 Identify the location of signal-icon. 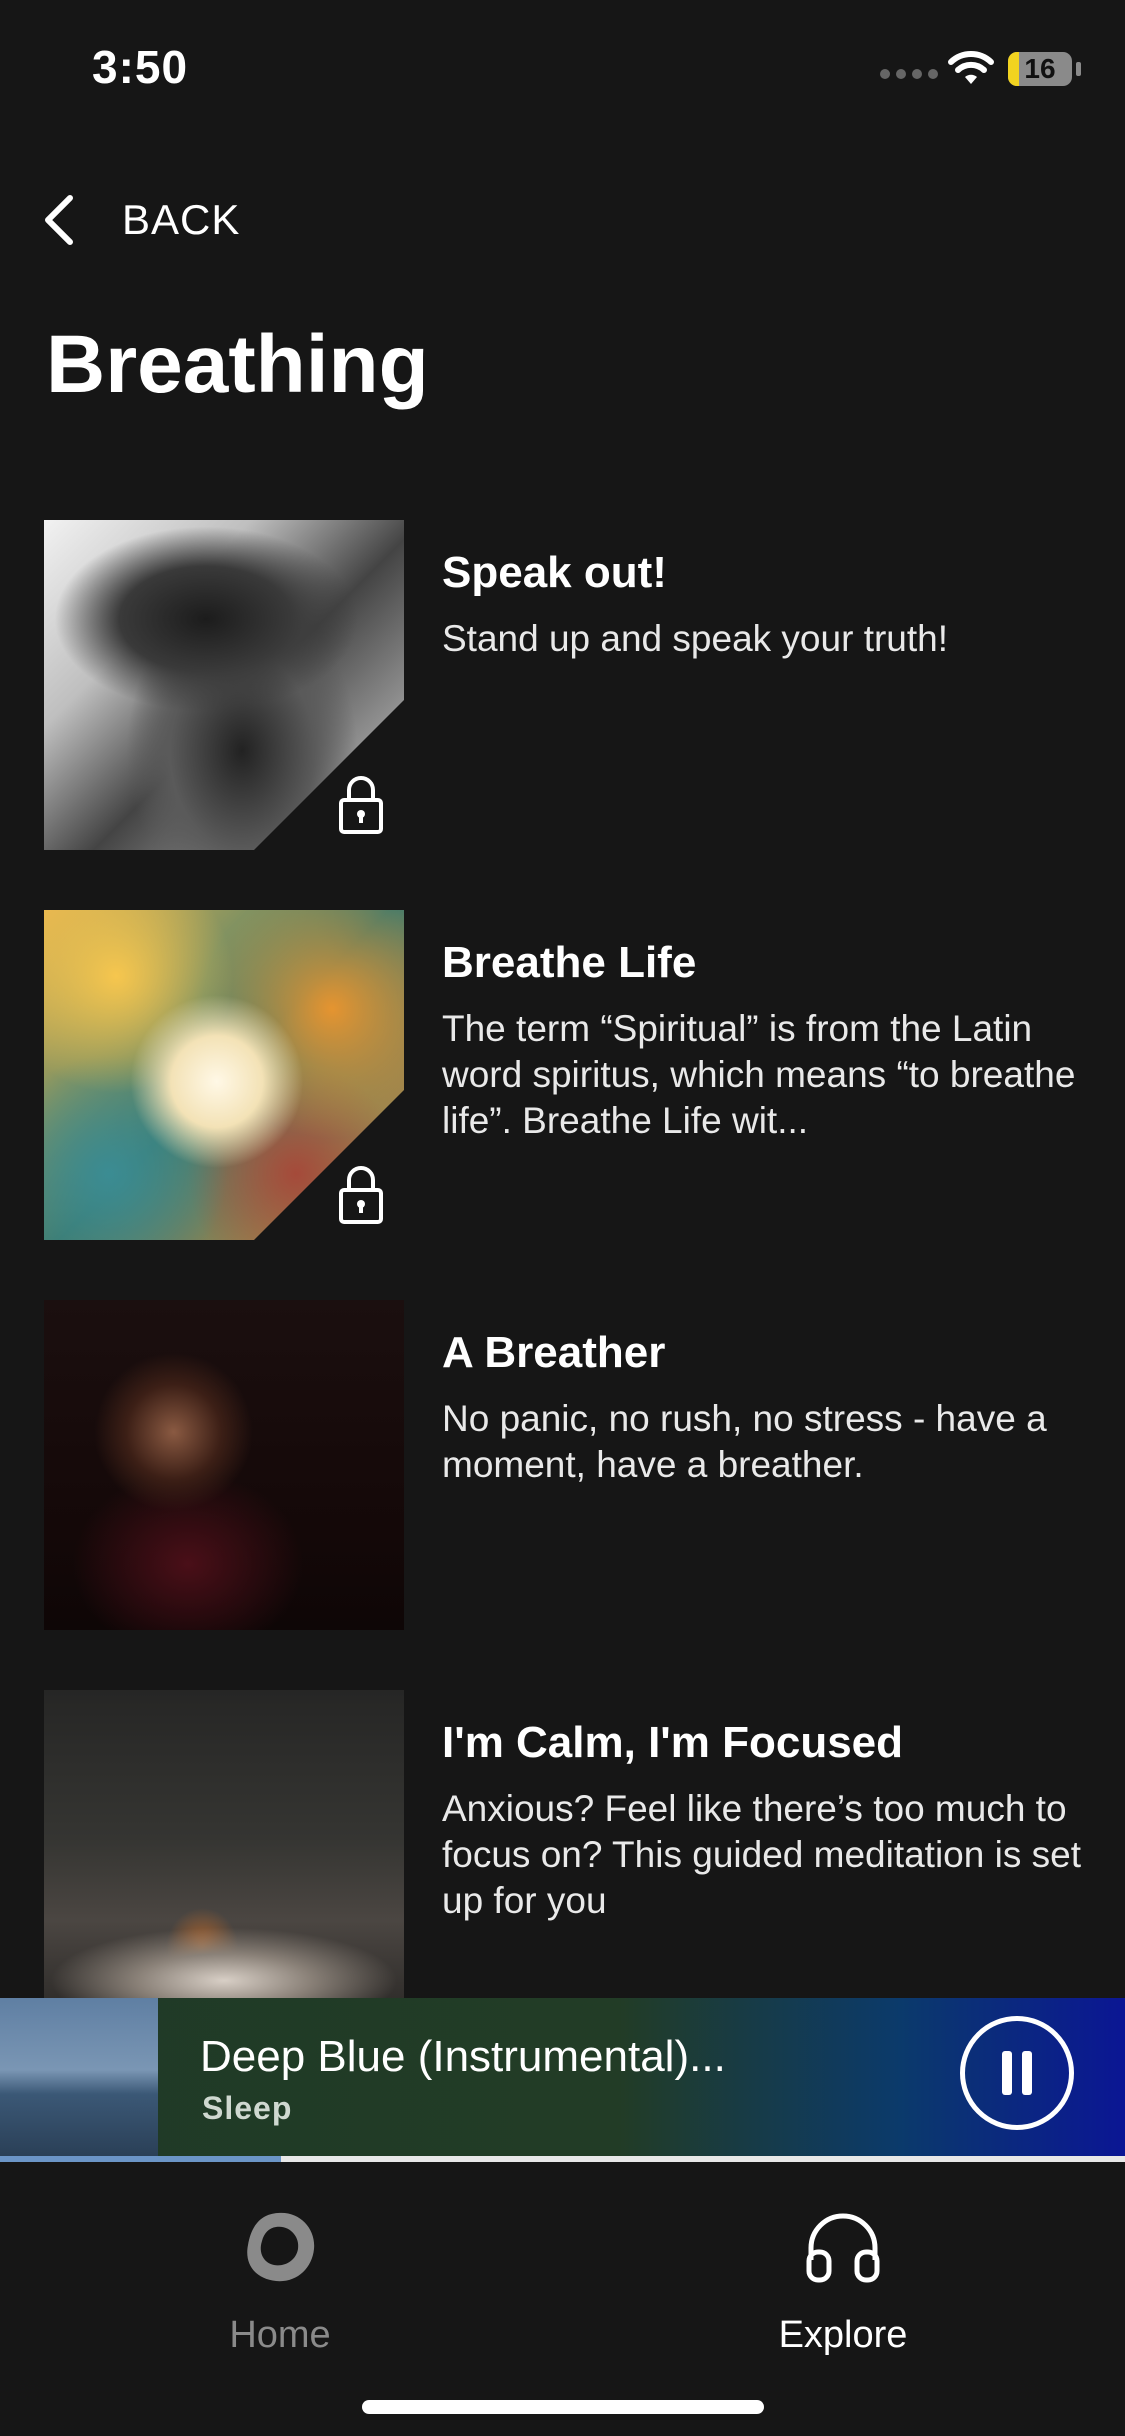
(912, 75).